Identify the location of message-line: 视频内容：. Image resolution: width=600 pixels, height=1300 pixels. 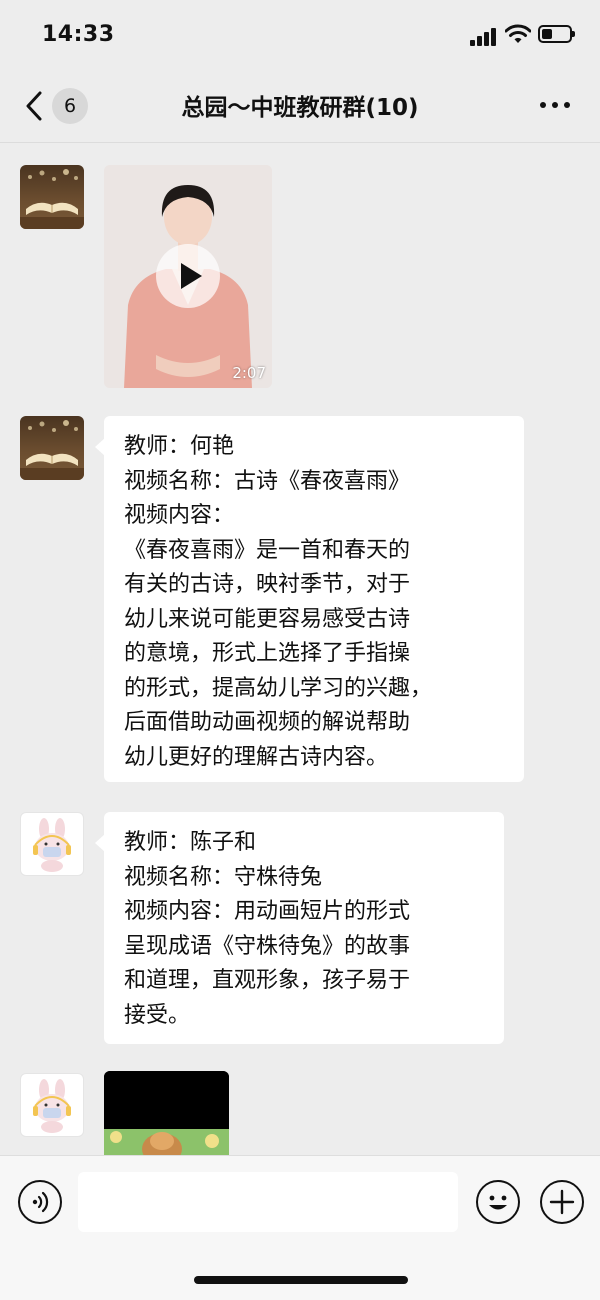
(179, 515).